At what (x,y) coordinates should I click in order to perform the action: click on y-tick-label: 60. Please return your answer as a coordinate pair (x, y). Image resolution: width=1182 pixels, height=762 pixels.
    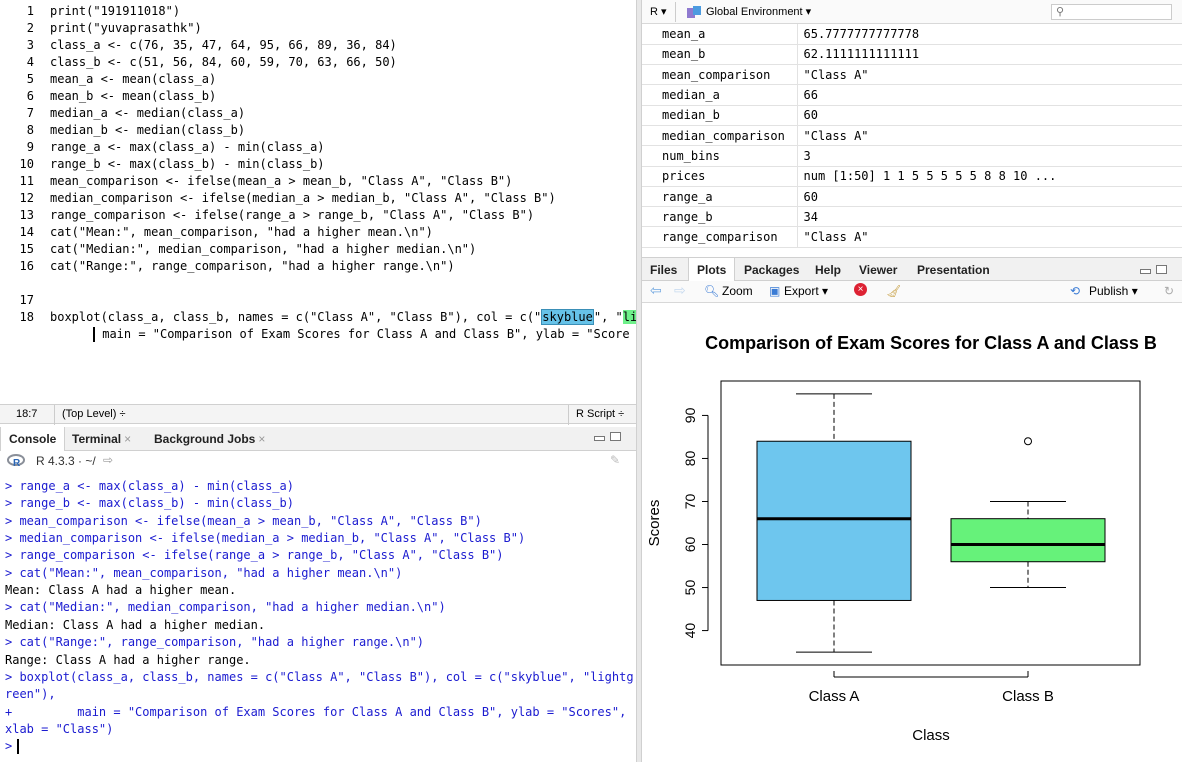
    Looking at the image, I should click on (690, 545).